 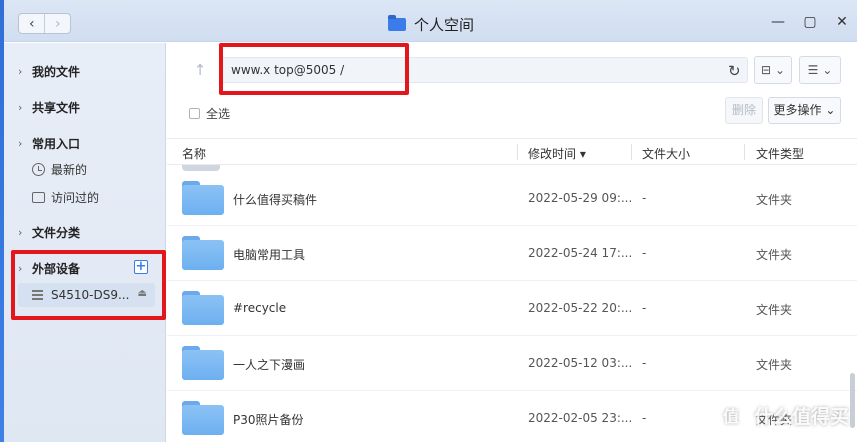 What do you see at coordinates (75, 198) in the screenshot?
I see `sidebar-item-label: 访问过的` at bounding box center [75, 198].